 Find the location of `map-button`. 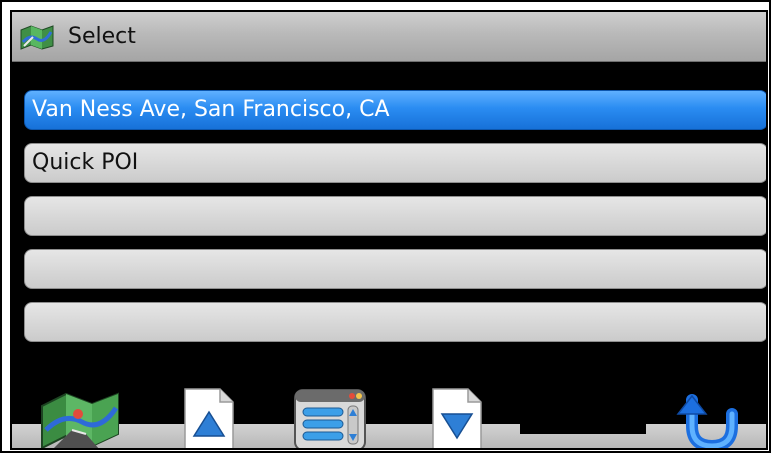

map-button is located at coordinates (80, 420).